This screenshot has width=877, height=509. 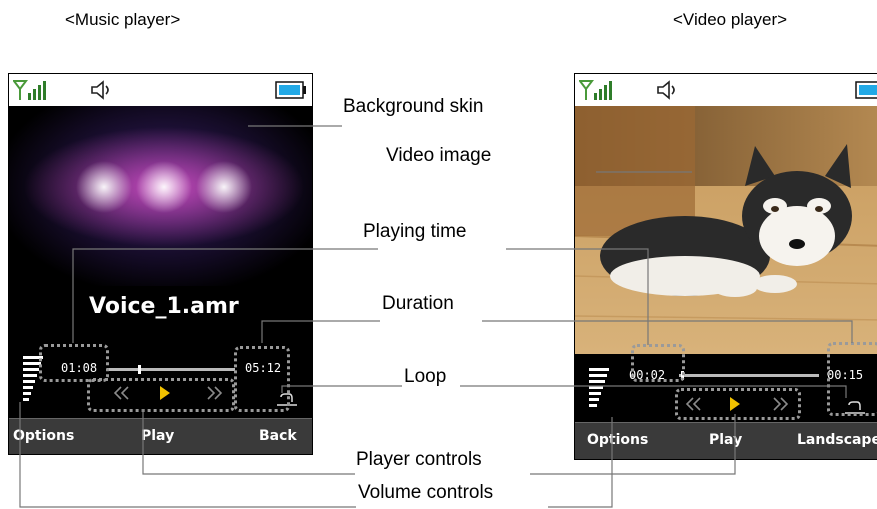 What do you see at coordinates (439, 155) in the screenshot?
I see `video-image-label: Video image` at bounding box center [439, 155].